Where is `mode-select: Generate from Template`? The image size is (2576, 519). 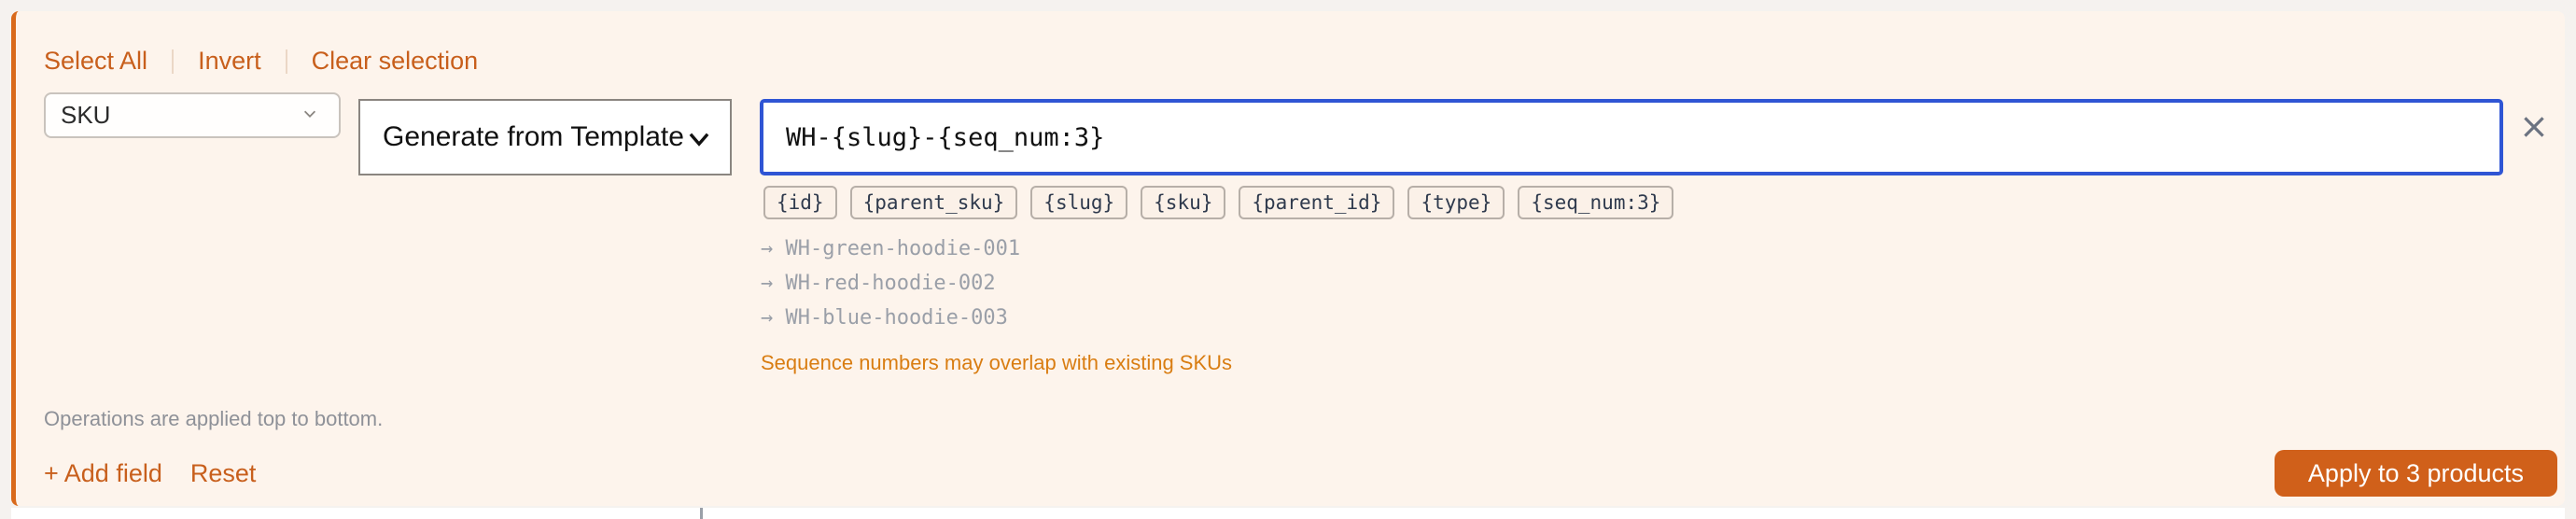 mode-select: Generate from Template is located at coordinates (545, 137).